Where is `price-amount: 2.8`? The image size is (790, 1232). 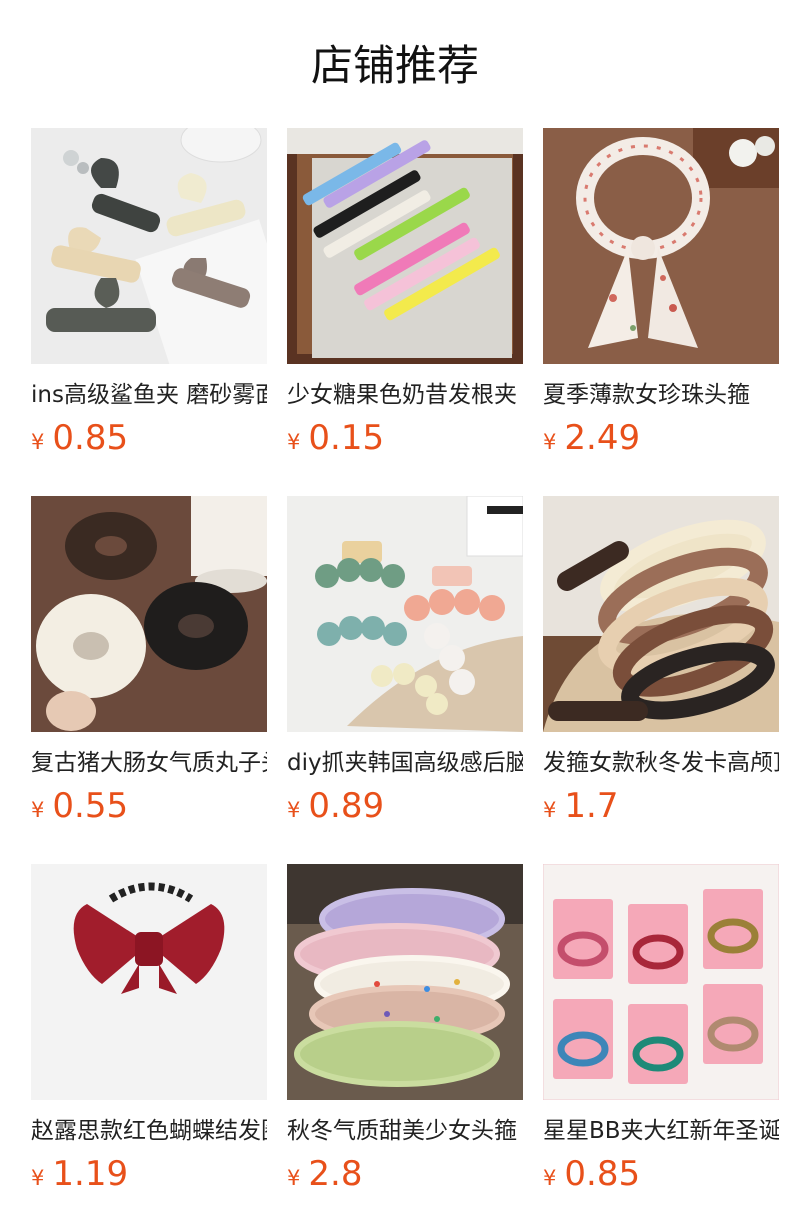 price-amount: 2.8 is located at coordinates (335, 1174).